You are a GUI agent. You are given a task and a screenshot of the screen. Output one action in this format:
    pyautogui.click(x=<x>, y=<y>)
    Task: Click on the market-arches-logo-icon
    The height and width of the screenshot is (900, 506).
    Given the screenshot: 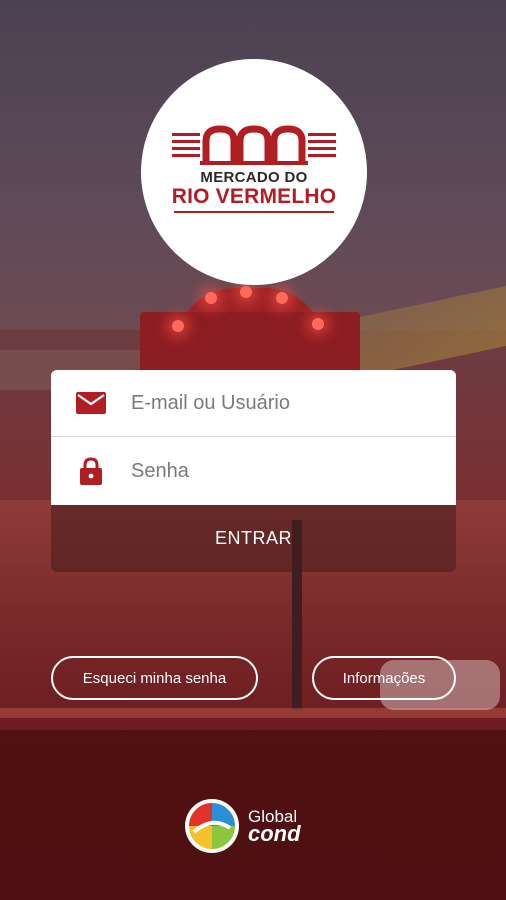 What is the action you would take?
    pyautogui.click(x=254, y=145)
    